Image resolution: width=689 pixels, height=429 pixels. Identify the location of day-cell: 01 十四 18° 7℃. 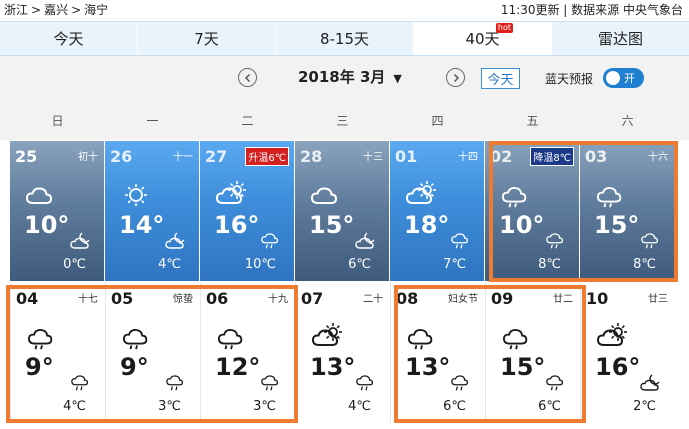
(437, 211).